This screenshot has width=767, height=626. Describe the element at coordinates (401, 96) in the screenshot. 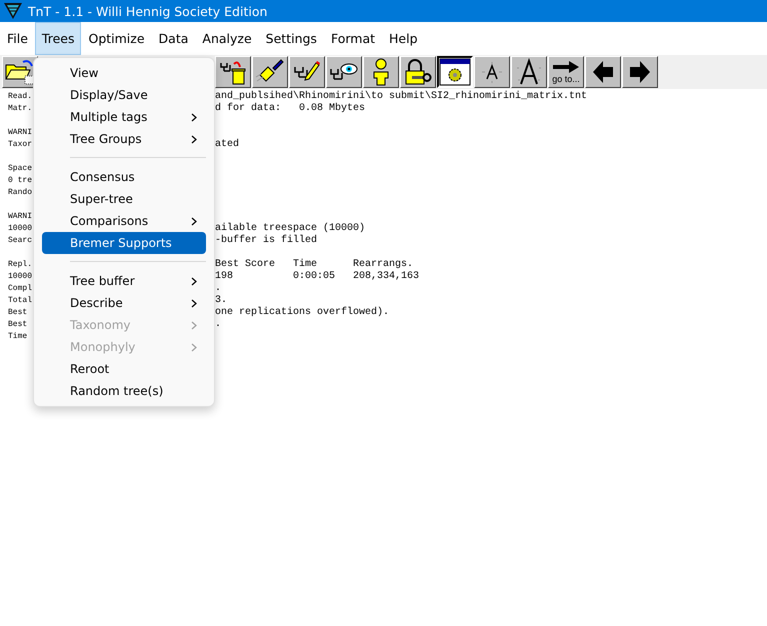

I see `console-text: and_publsihed\Rhinomirini\to submit\SI2_rhinomirini_matrix.tnt` at that location.